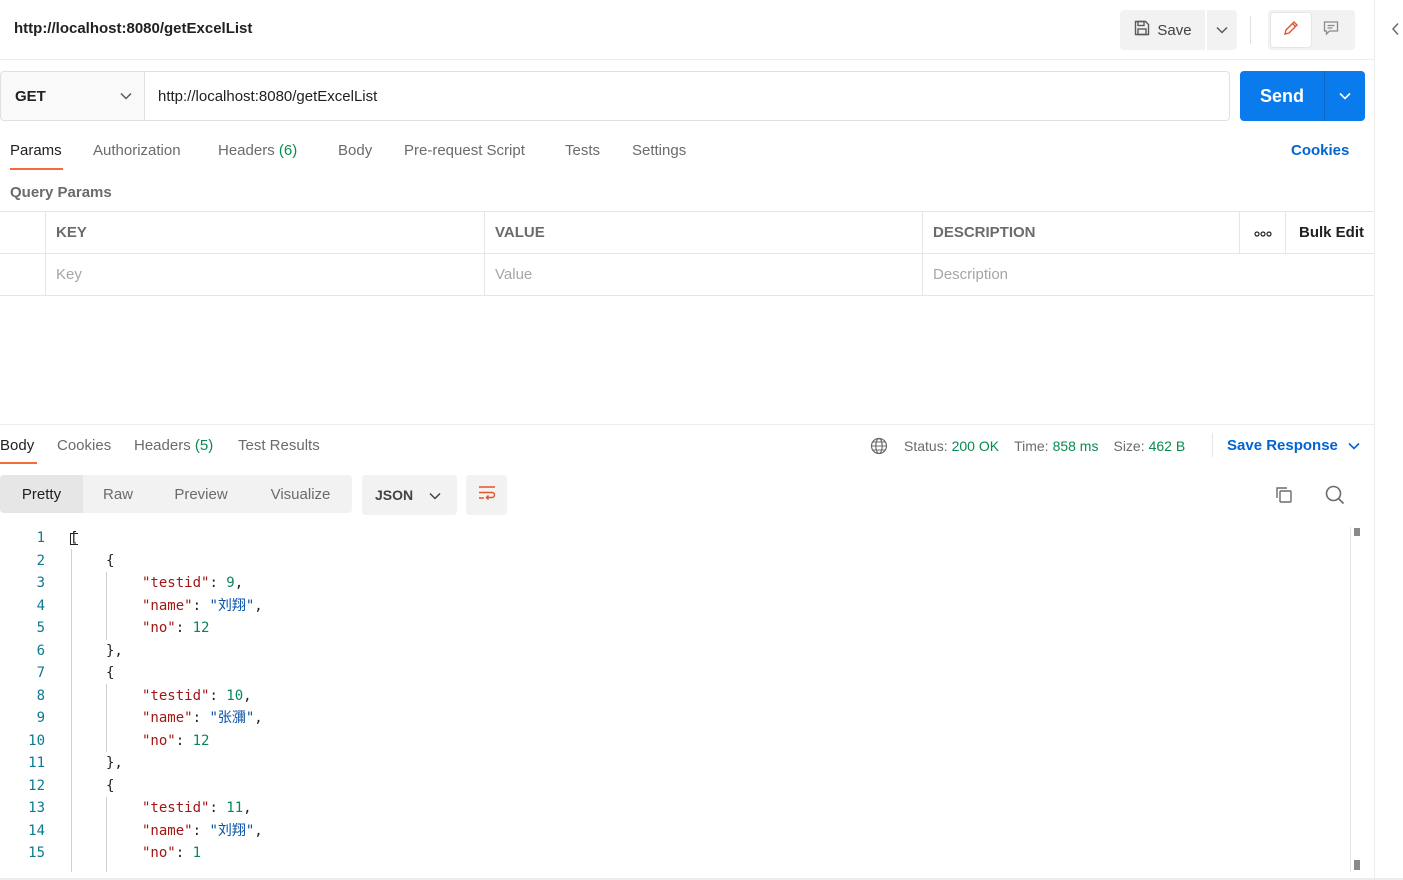 This screenshot has height=880, width=1403. I want to click on line-number: 4, so click(40, 605).